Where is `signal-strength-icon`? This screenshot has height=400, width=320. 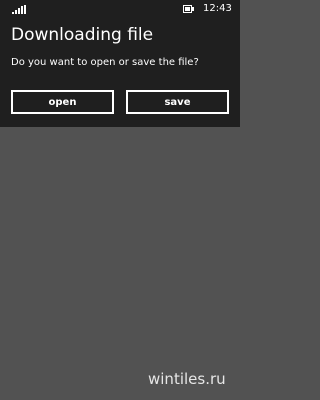
signal-strength-icon is located at coordinates (19, 9).